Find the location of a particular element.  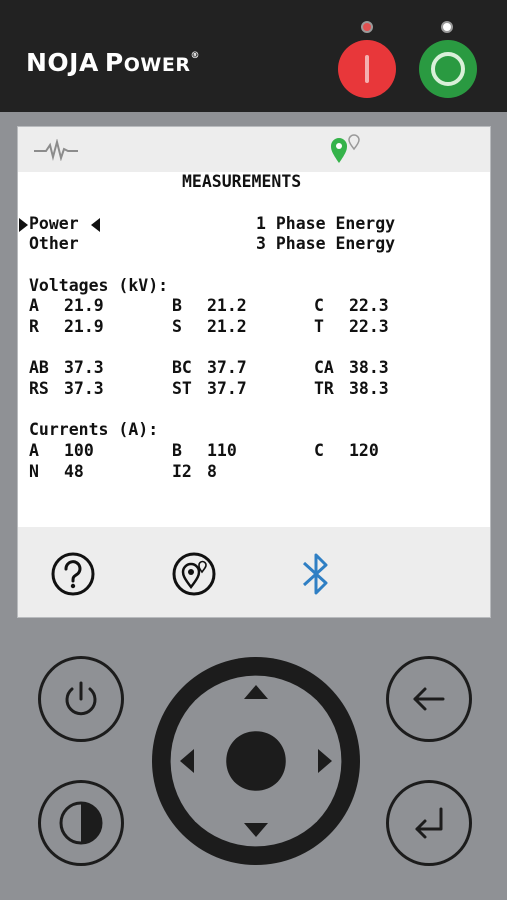

location-pin-icon is located at coordinates (194, 574).